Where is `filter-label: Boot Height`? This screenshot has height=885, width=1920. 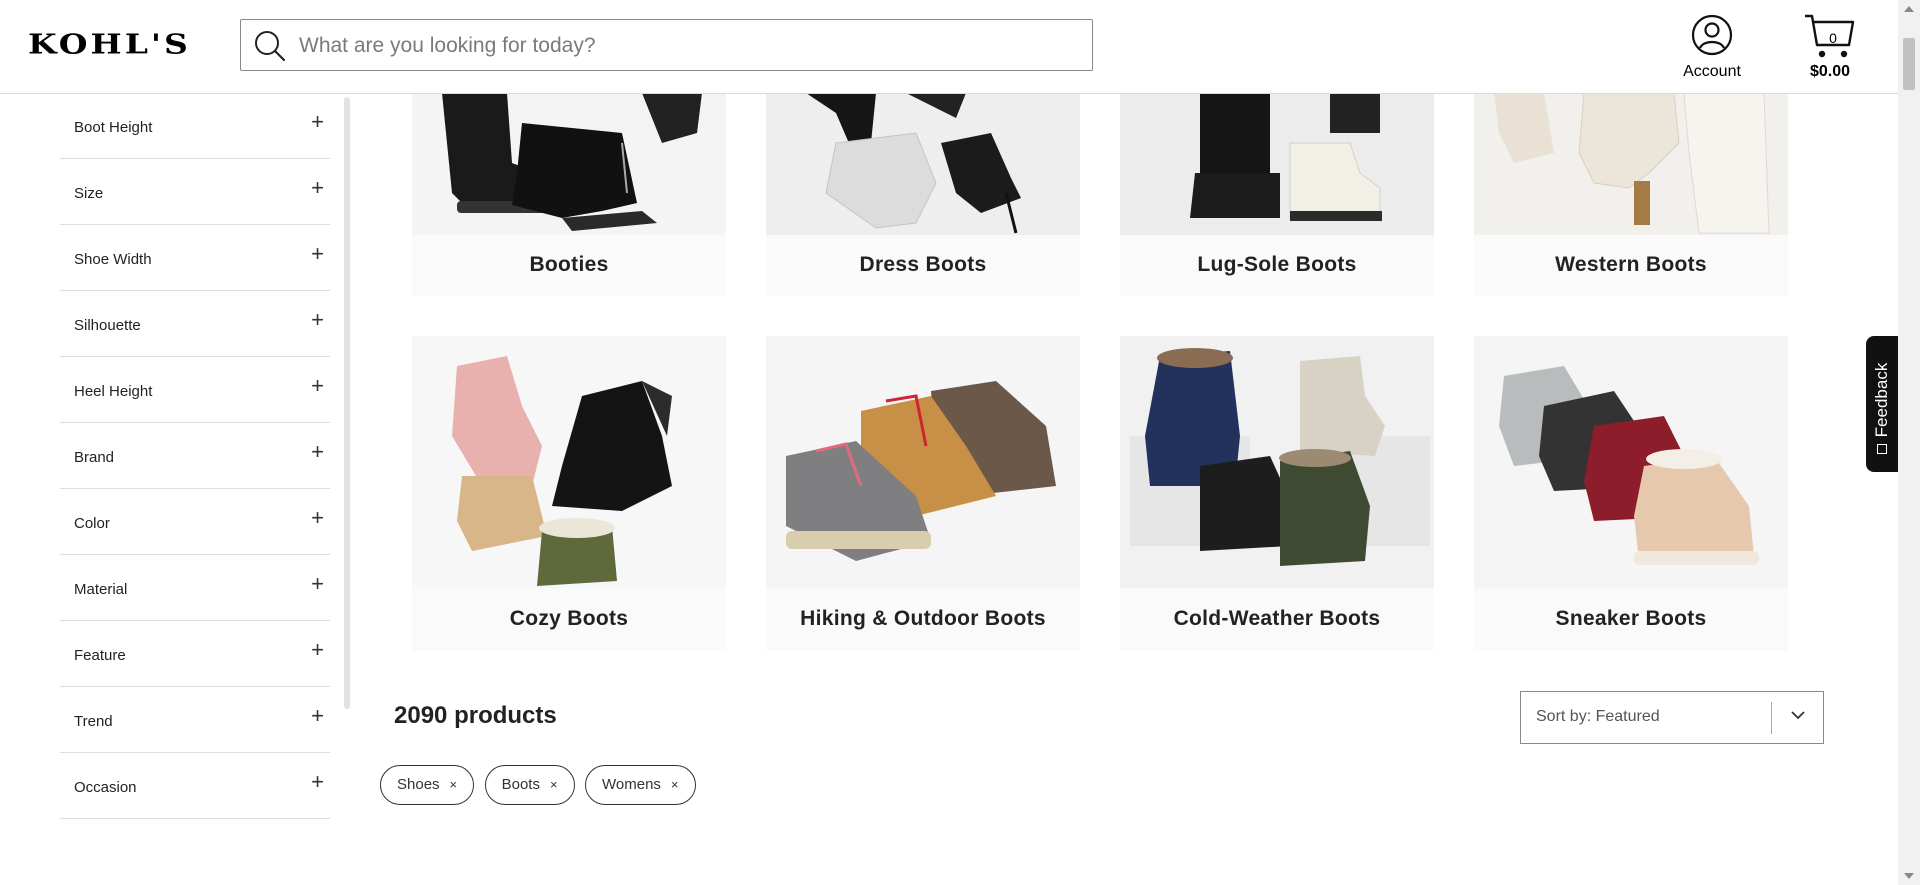 filter-label: Boot Height is located at coordinates (113, 127).